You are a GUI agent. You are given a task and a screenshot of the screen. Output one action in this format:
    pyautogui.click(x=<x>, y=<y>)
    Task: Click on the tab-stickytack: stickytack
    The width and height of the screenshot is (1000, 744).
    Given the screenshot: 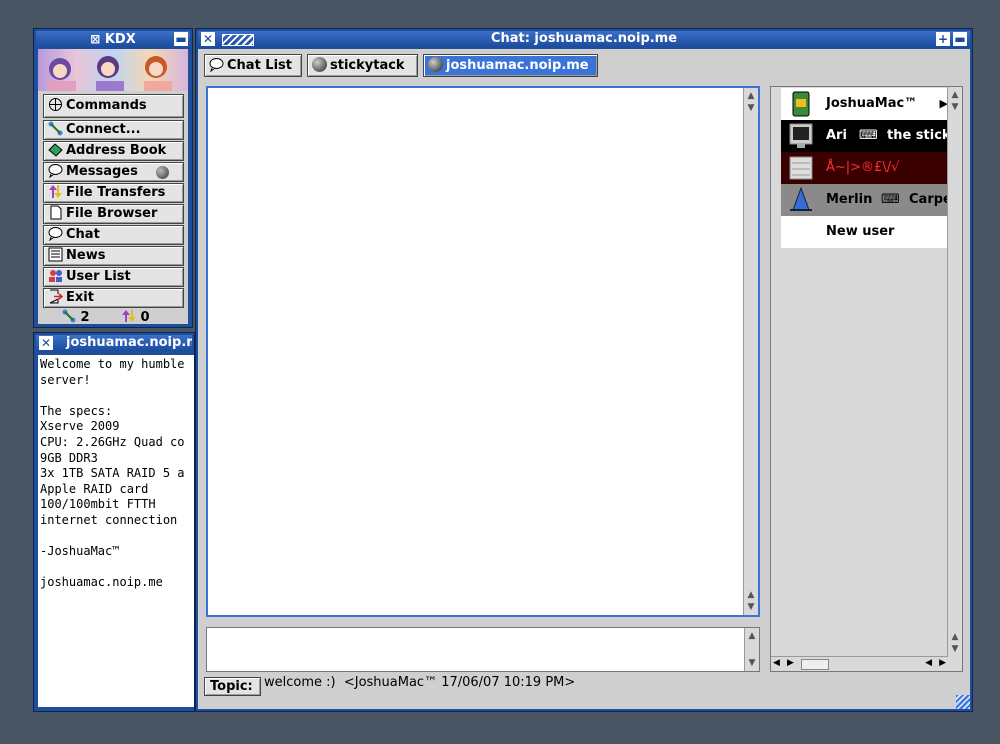 What is the action you would take?
    pyautogui.click(x=362, y=65)
    